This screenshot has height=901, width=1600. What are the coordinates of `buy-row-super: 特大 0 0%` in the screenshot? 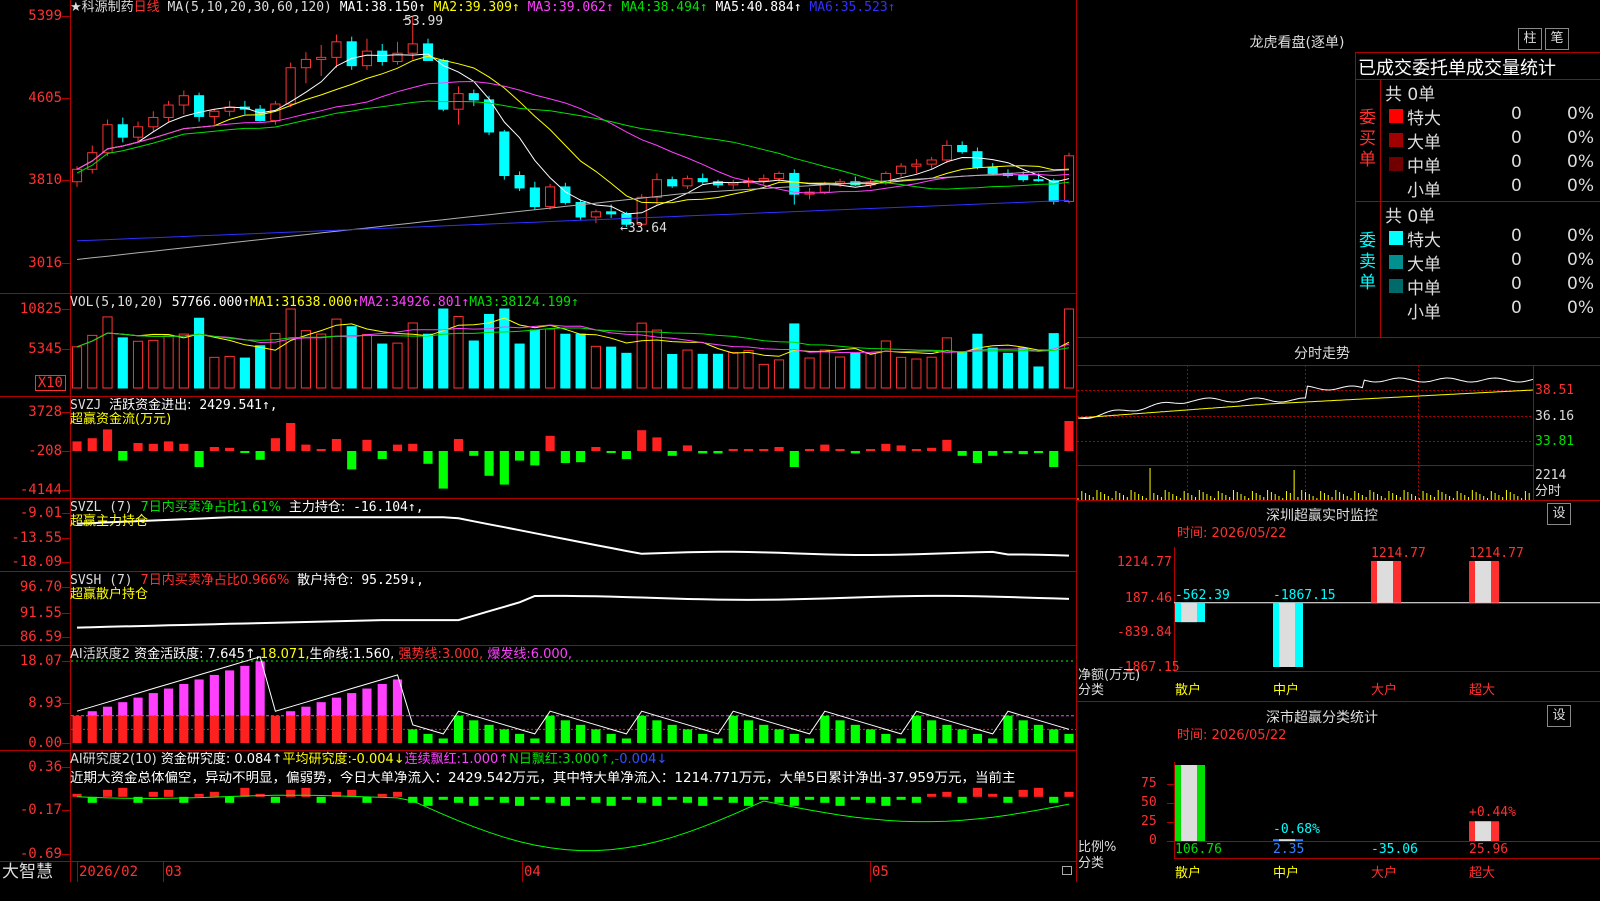 It's located at (1490, 116).